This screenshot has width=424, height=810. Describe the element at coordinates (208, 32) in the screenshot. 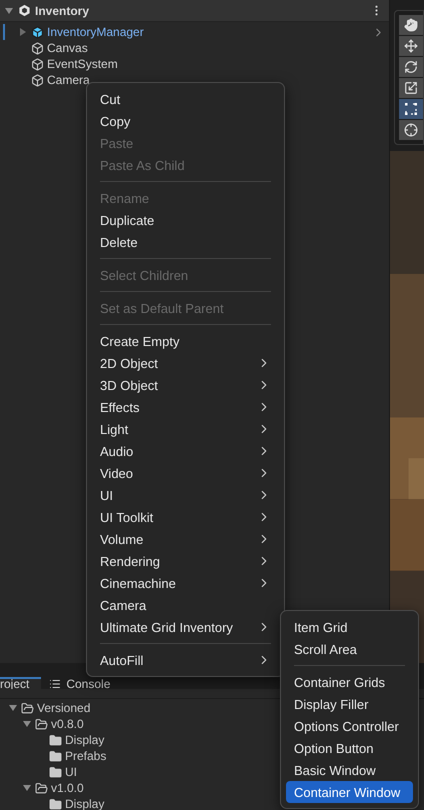

I see `hierarchy-item: InventoryManager` at that location.